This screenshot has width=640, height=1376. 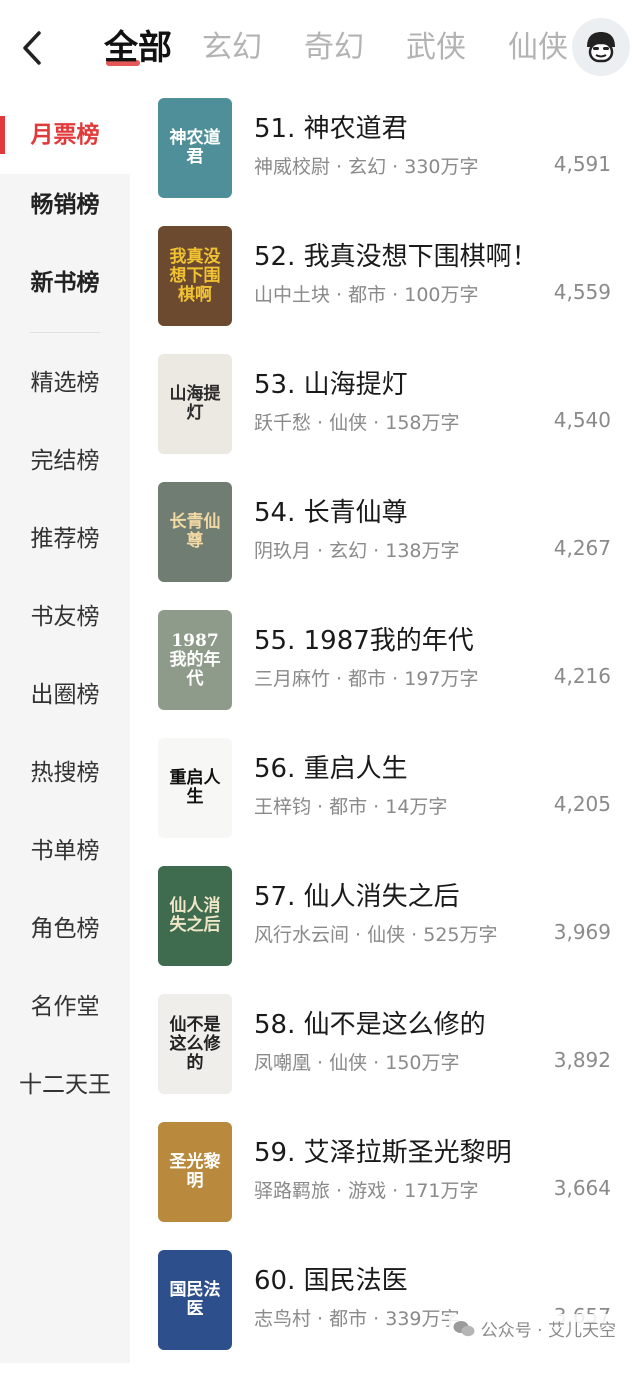 What do you see at coordinates (376, 935) in the screenshot?
I see `book-meta: 风行水云间 · 仙侠 · 525万字` at bounding box center [376, 935].